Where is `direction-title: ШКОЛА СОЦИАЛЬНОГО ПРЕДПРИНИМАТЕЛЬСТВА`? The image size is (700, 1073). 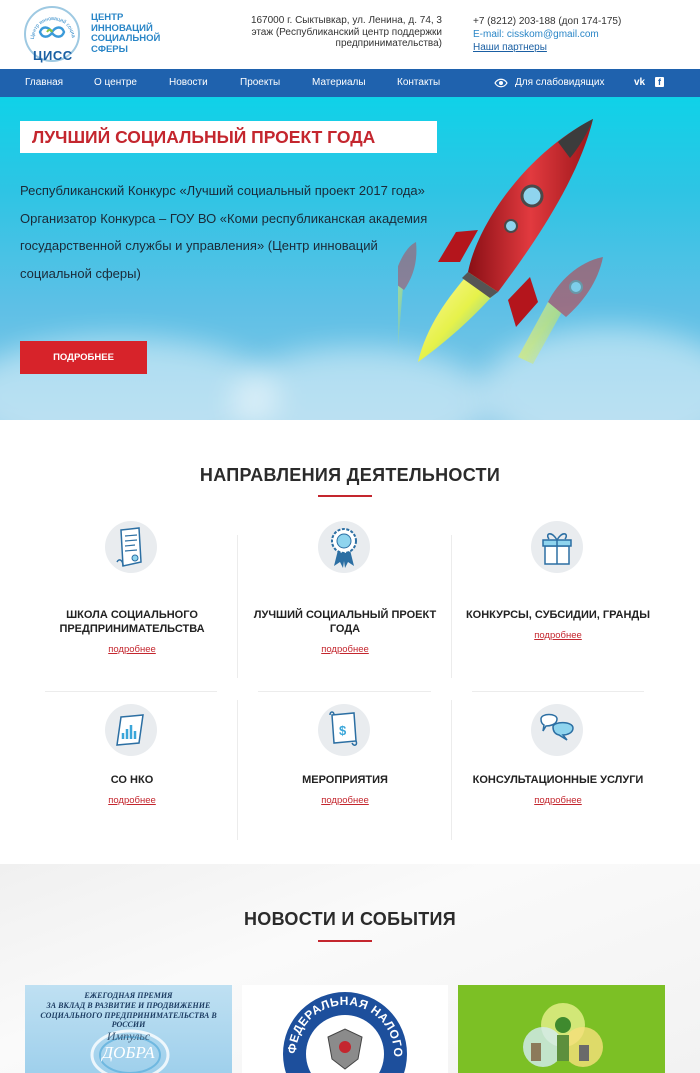
direction-title: ШКОЛА СОЦИАЛЬНОГО ПРЕДПРИНИМАТЕЛЬСТВА is located at coordinates (132, 622).